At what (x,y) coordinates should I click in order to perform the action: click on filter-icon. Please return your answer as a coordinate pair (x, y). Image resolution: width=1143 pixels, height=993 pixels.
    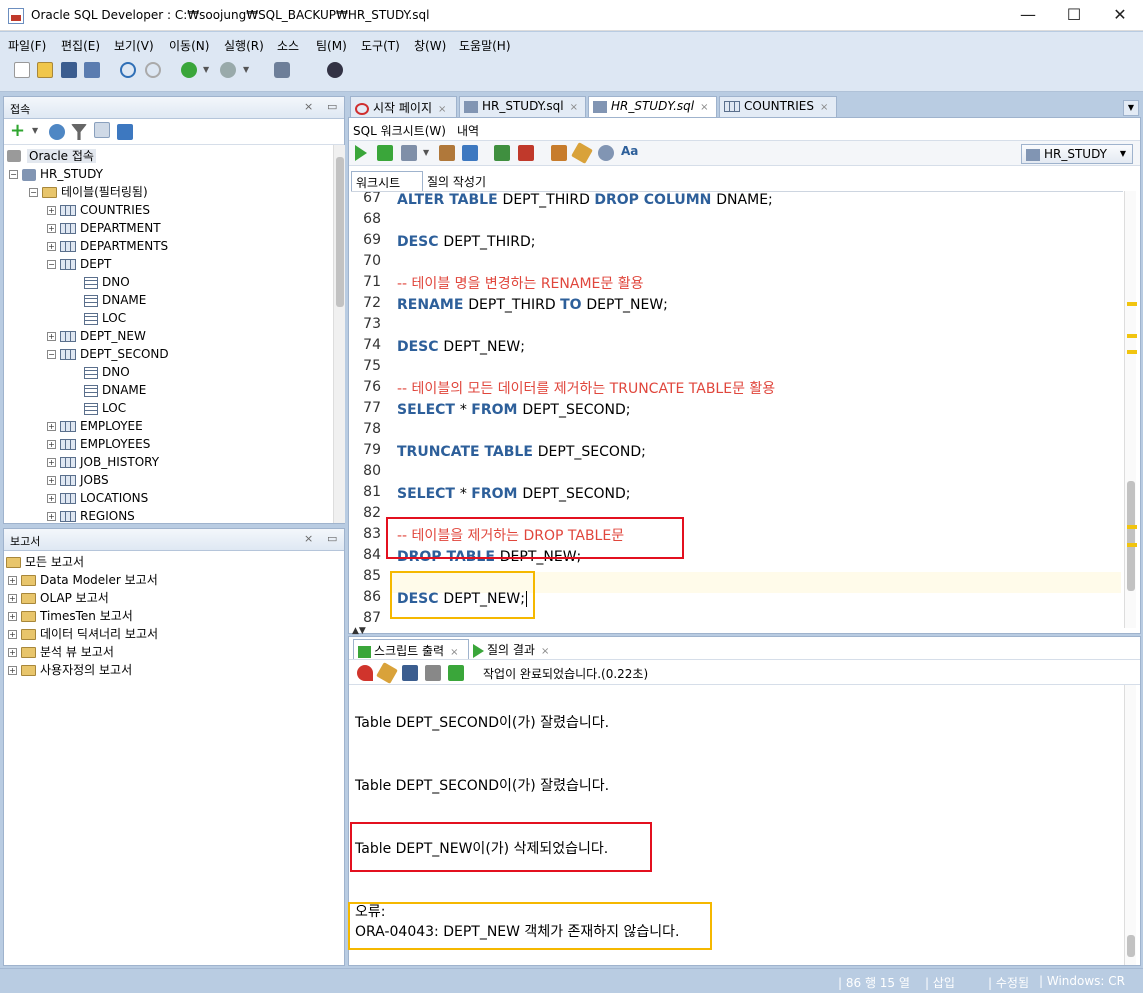
    Looking at the image, I should click on (79, 132).